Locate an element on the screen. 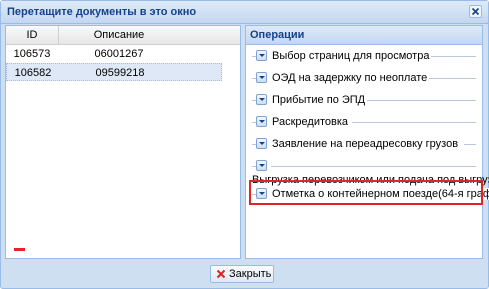 This screenshot has height=289, width=489. operation-item: Выбор страниц для просмотра is located at coordinates (364, 56).